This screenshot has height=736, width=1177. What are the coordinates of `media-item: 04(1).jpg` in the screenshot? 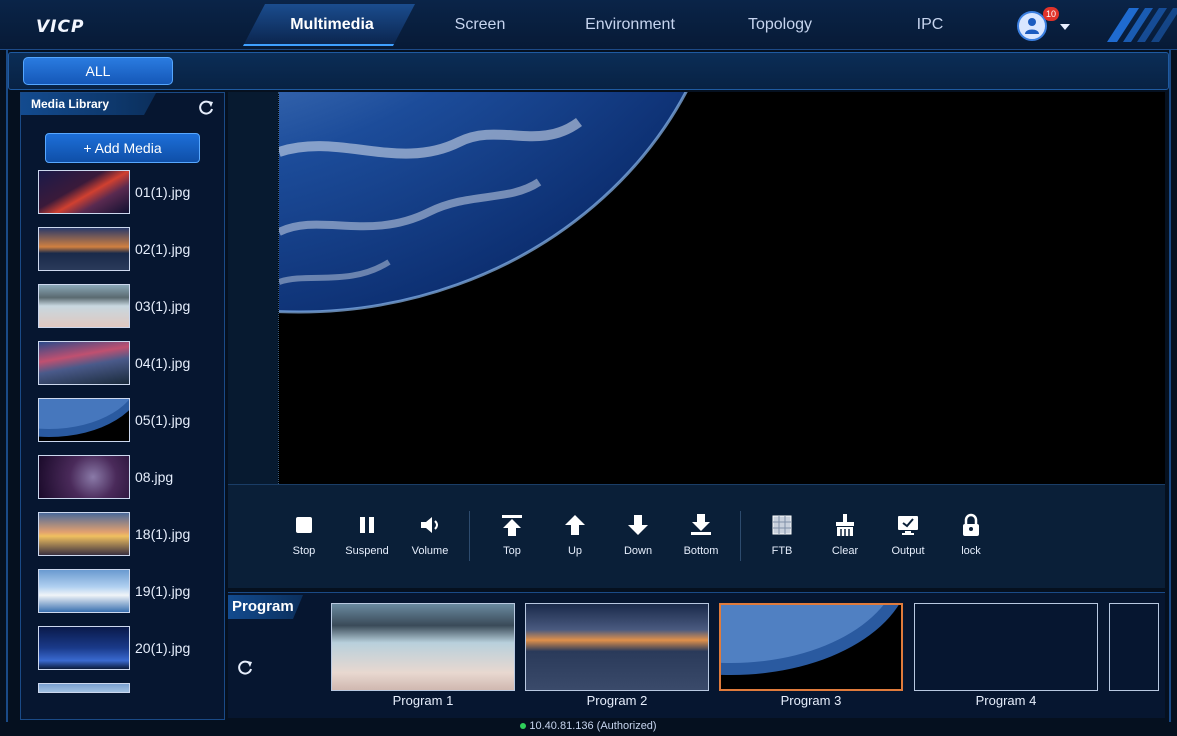 It's located at (128, 364).